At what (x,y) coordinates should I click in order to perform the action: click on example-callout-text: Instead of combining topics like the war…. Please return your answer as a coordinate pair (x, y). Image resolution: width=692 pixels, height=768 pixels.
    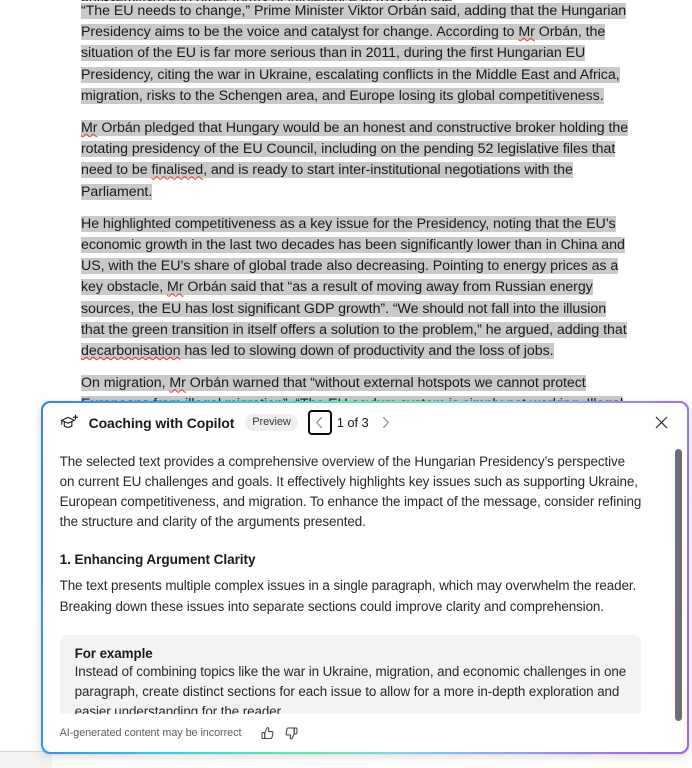
    Looking at the image, I should click on (350, 689).